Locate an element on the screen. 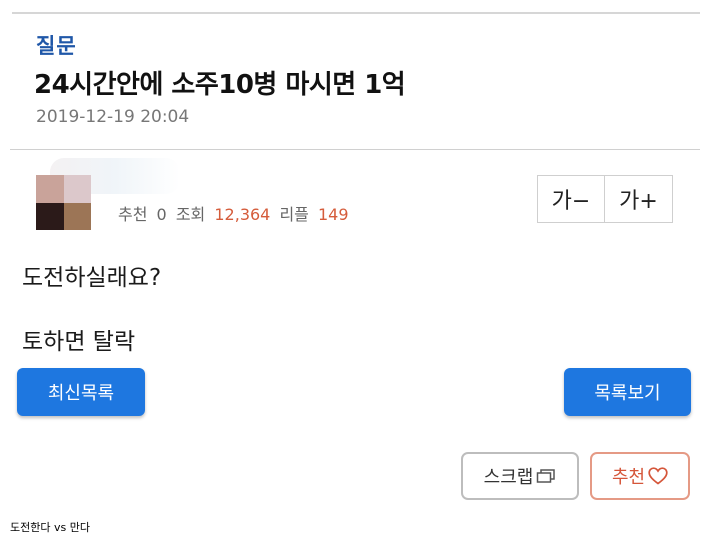 The height and width of the screenshot is (537, 719). replies-label: 리플 is located at coordinates (294, 214).